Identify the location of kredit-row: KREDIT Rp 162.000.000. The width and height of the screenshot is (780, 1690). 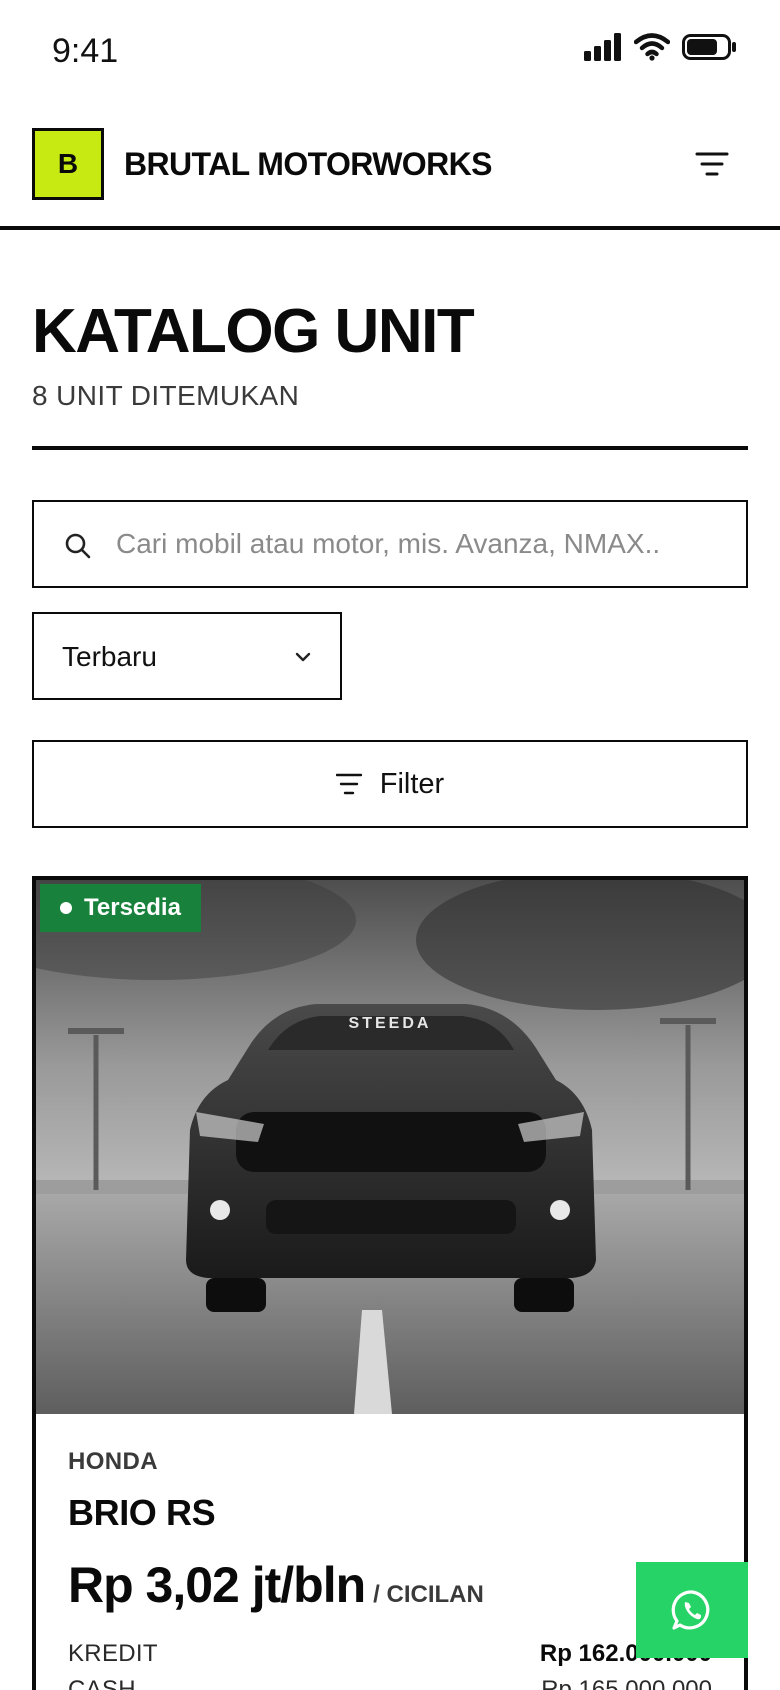
(390, 1654).